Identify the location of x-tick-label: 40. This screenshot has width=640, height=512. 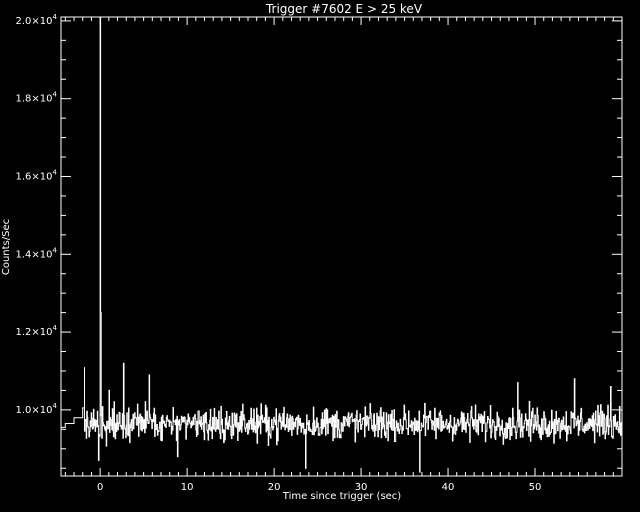
(448, 487).